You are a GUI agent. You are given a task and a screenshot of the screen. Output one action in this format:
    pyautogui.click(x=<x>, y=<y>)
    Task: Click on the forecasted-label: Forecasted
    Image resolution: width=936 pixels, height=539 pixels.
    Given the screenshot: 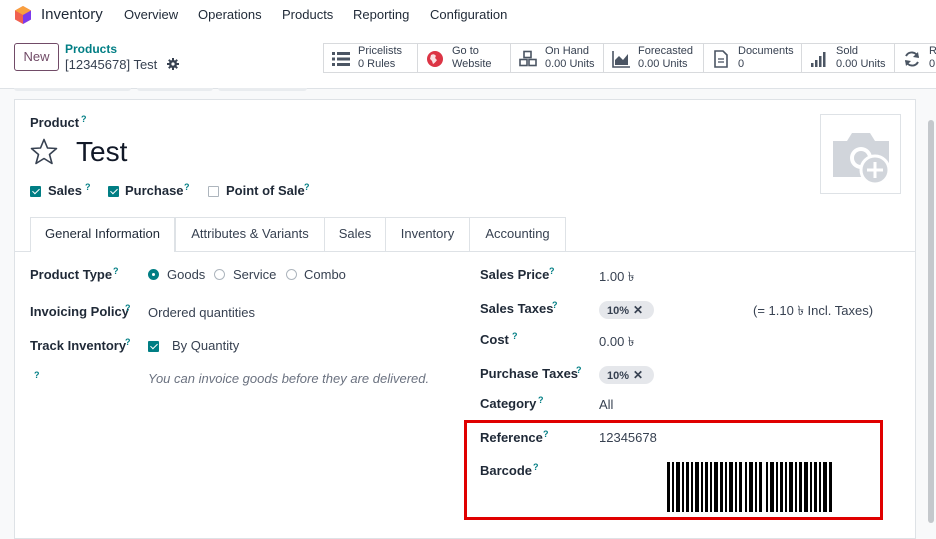 What is the action you would take?
    pyautogui.click(x=666, y=51)
    